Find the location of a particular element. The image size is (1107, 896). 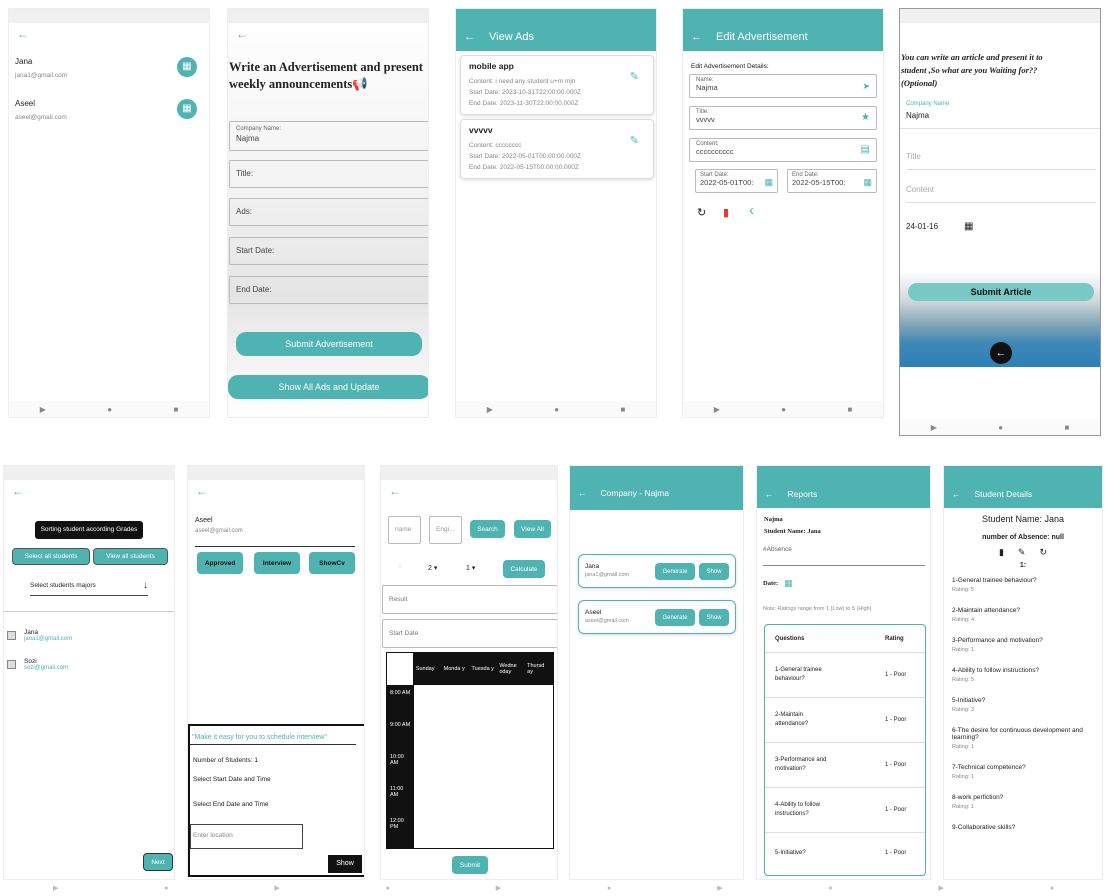

student-row: Jana jana1@gmail.com is located at coordinates (39, 635).